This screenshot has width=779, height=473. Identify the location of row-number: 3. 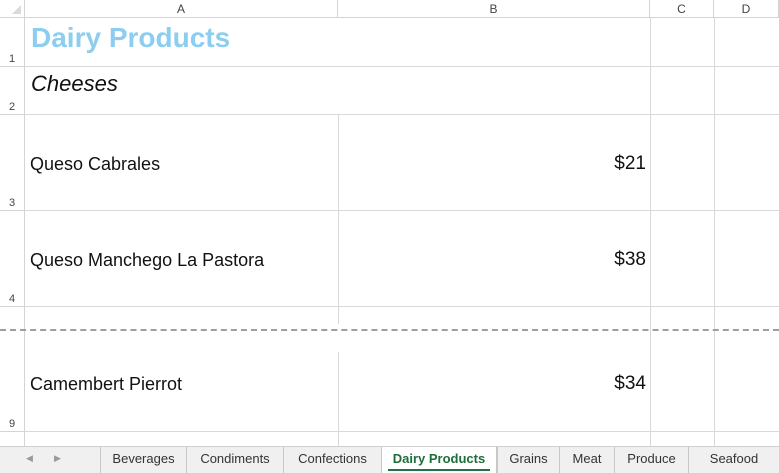
(12, 203).